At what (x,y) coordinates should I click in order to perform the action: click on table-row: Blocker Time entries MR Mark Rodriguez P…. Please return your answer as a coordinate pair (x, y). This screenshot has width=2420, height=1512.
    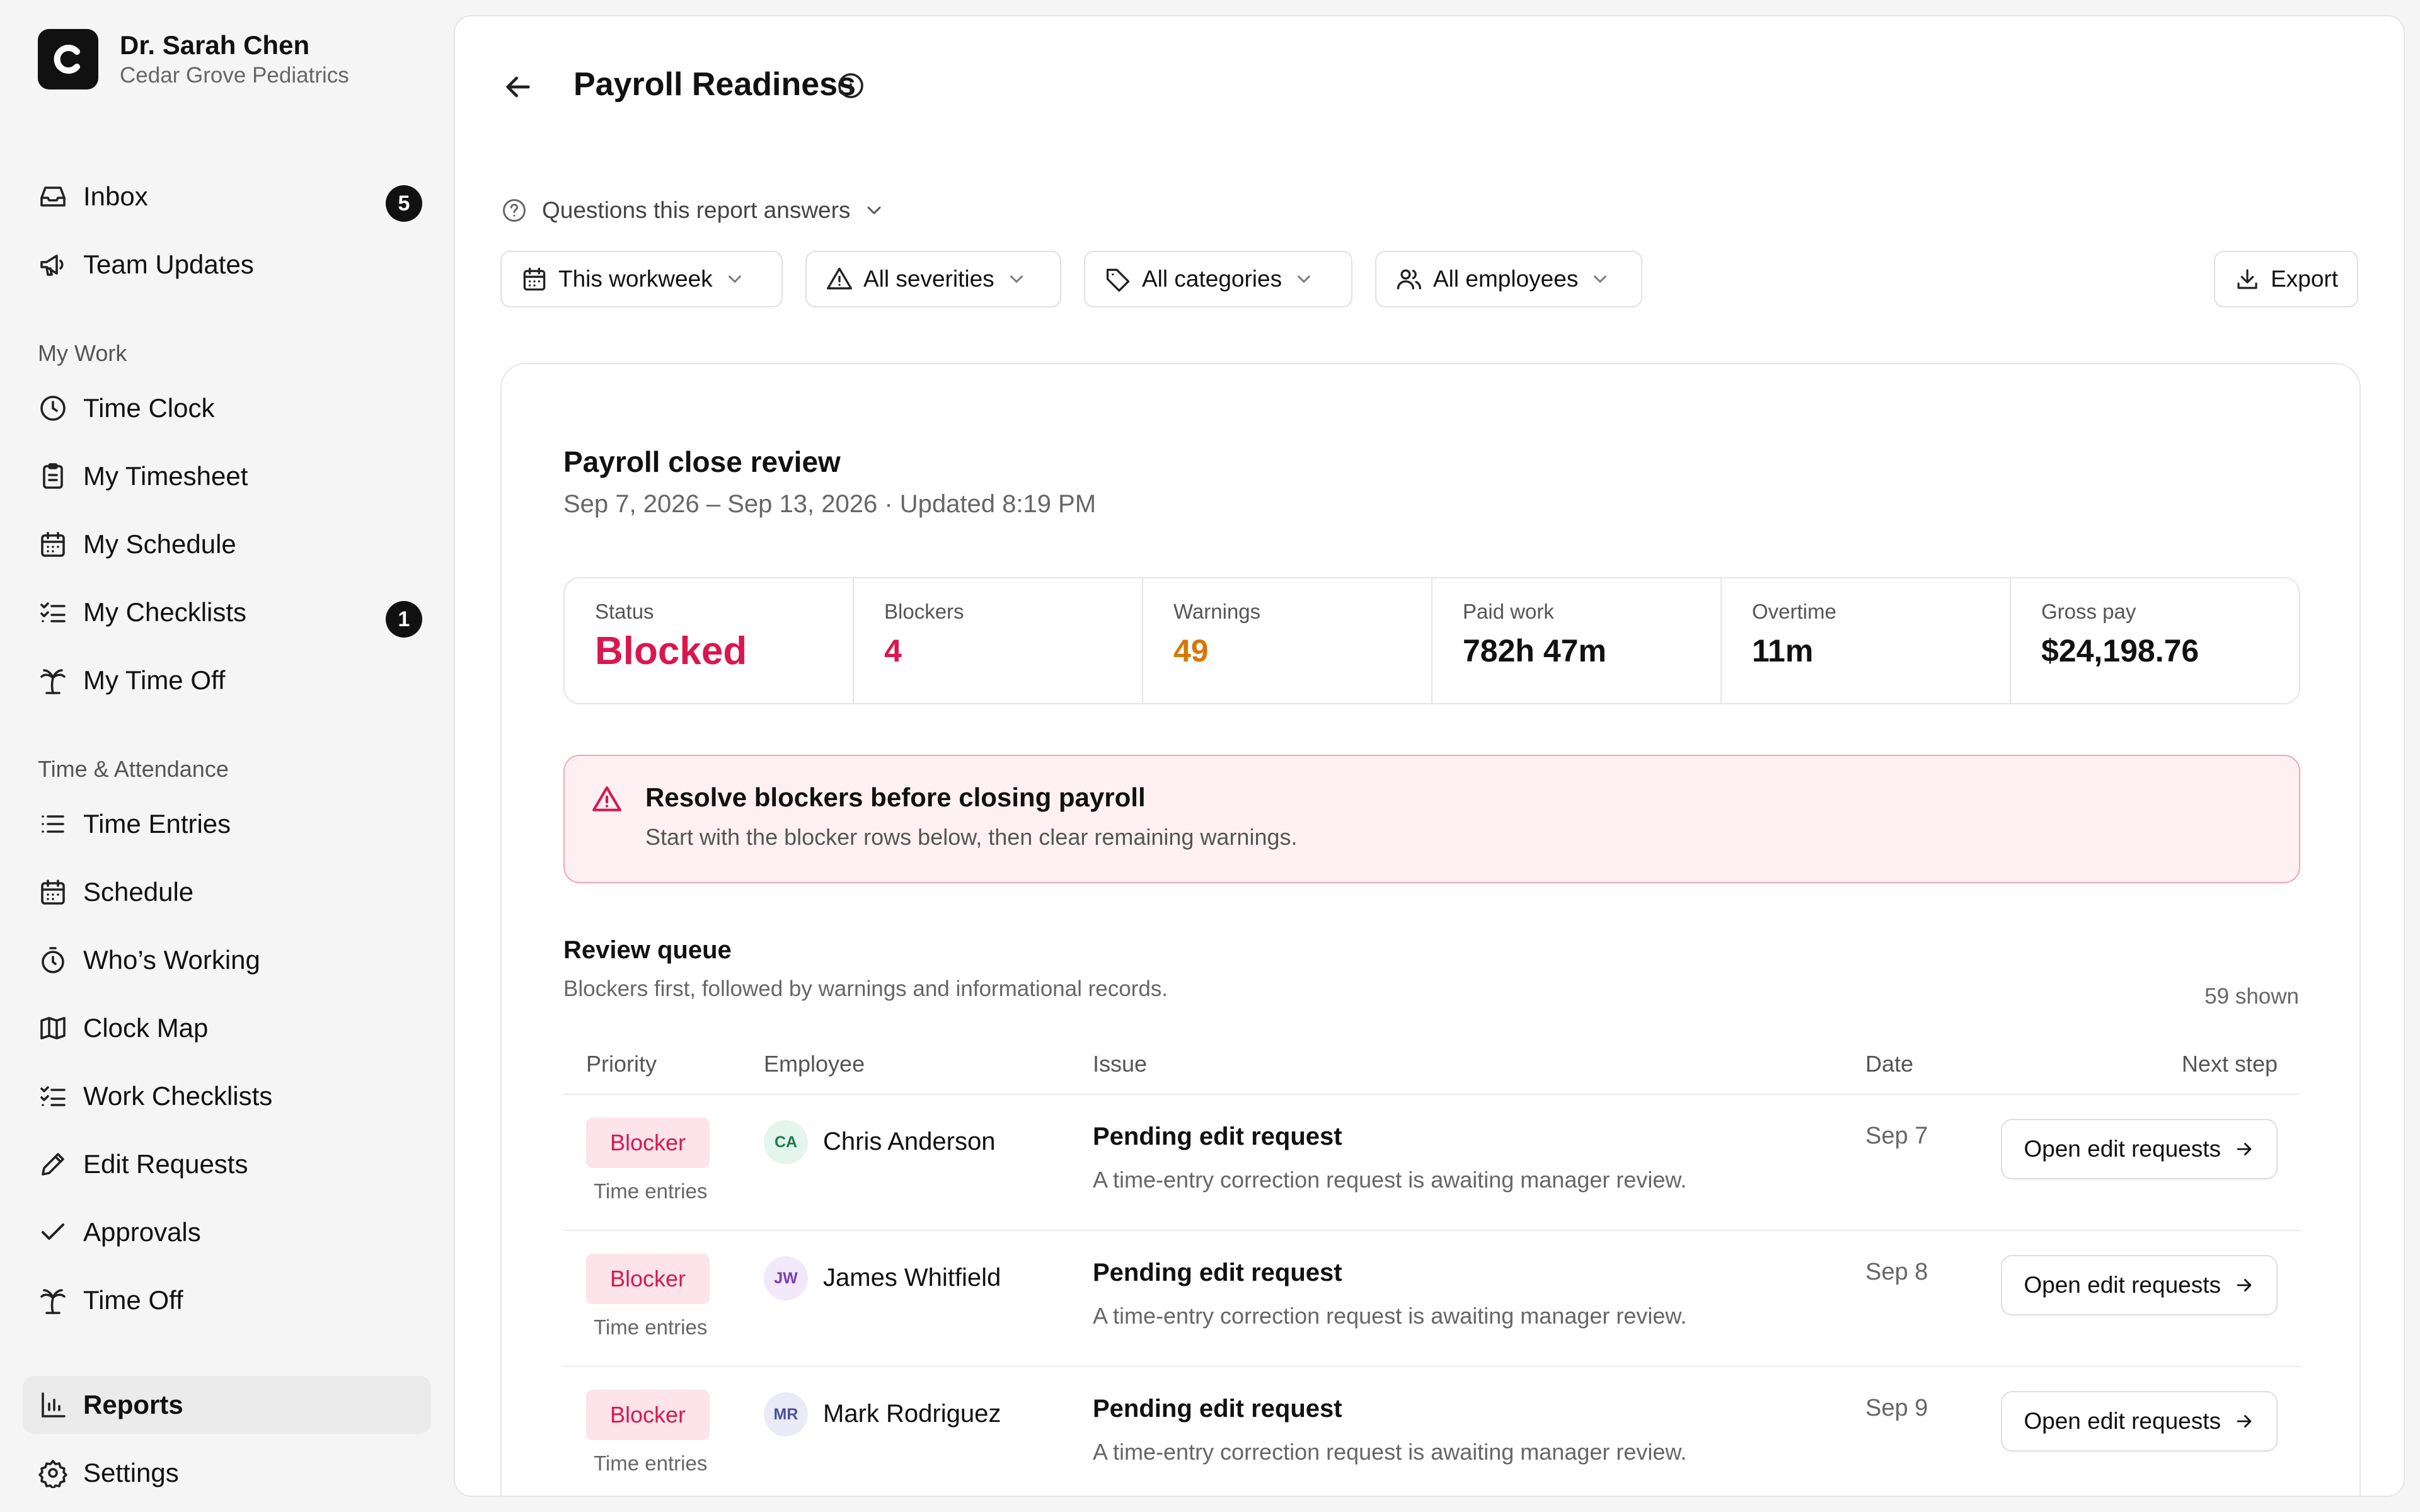
    Looking at the image, I should click on (1431, 1431).